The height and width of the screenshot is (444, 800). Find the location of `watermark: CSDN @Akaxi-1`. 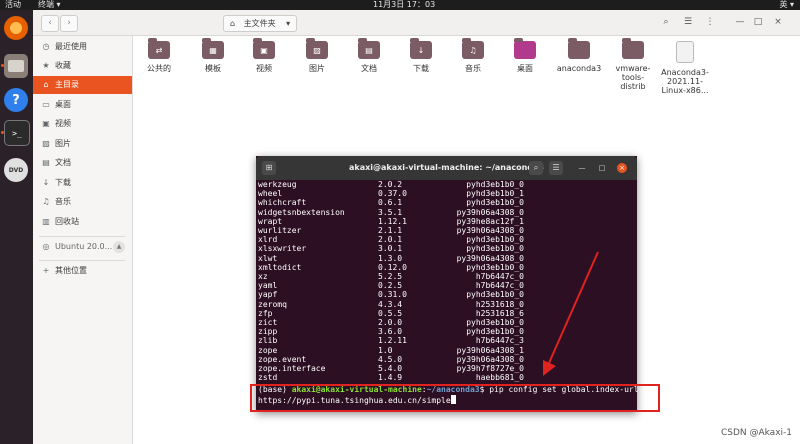

watermark: CSDN @Akaxi-1 is located at coordinates (756, 433).